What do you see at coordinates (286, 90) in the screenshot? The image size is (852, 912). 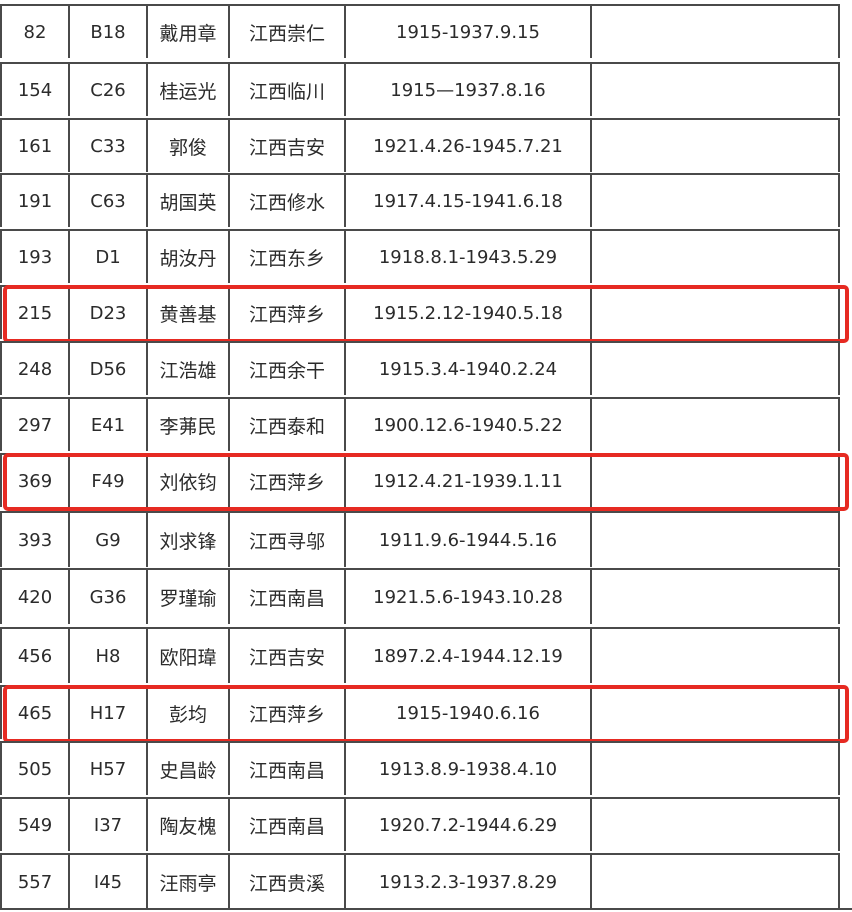 I see `origin-cell: 江西临川` at bounding box center [286, 90].